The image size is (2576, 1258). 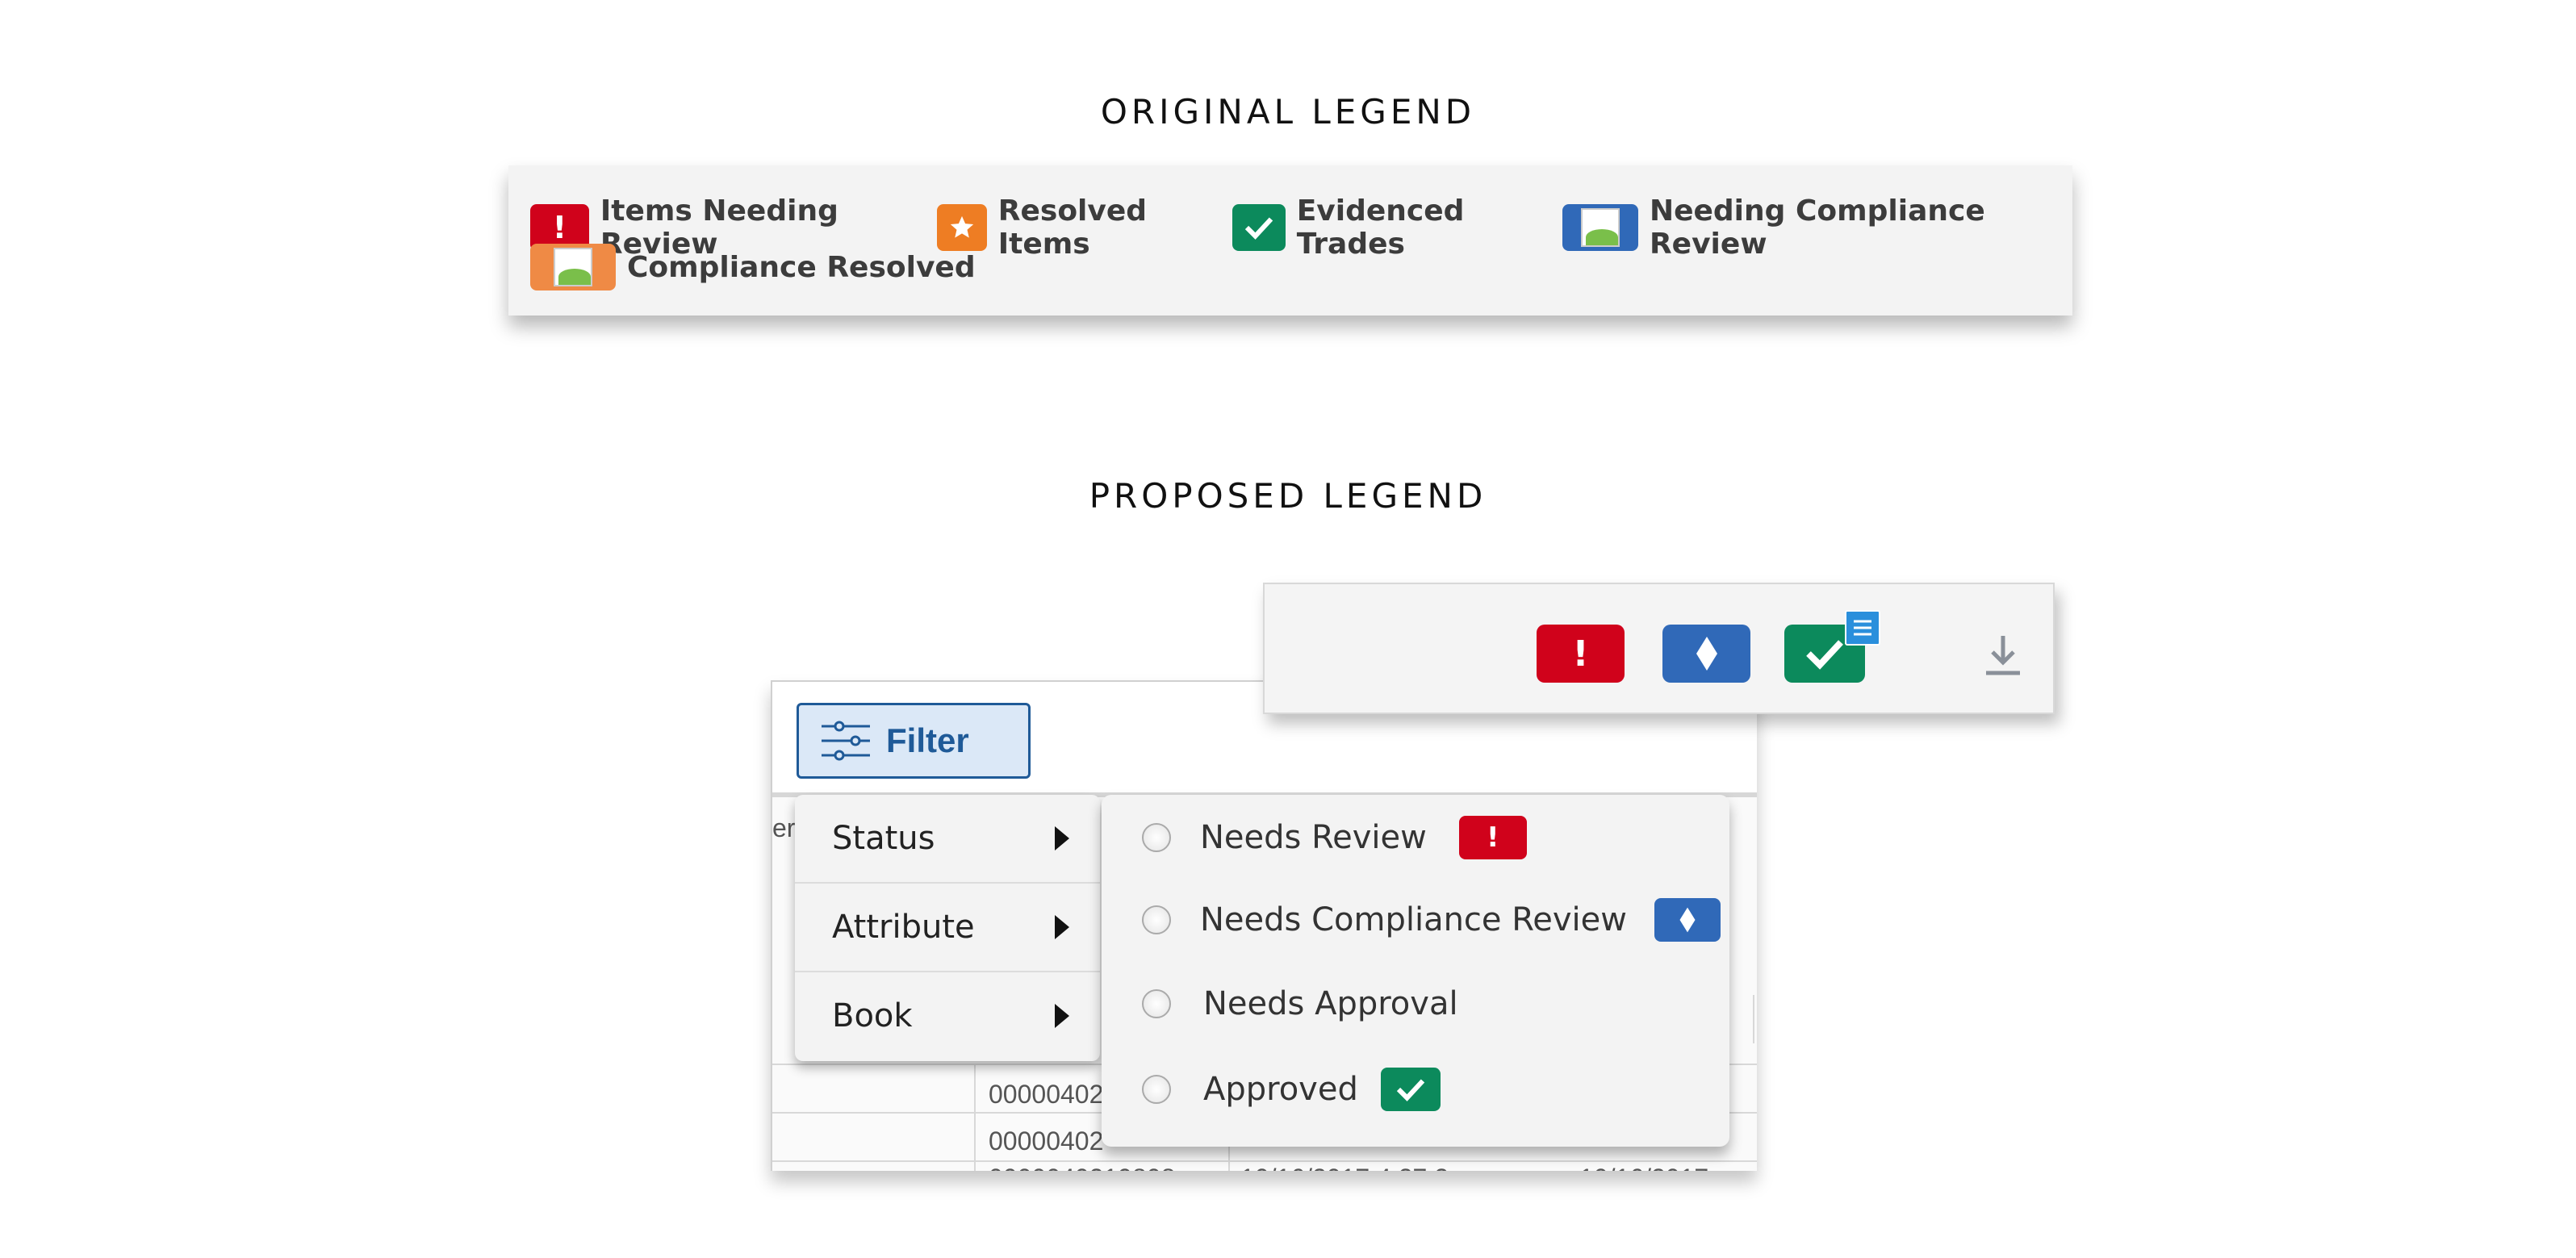 What do you see at coordinates (1862, 628) in the screenshot?
I see `note-icon` at bounding box center [1862, 628].